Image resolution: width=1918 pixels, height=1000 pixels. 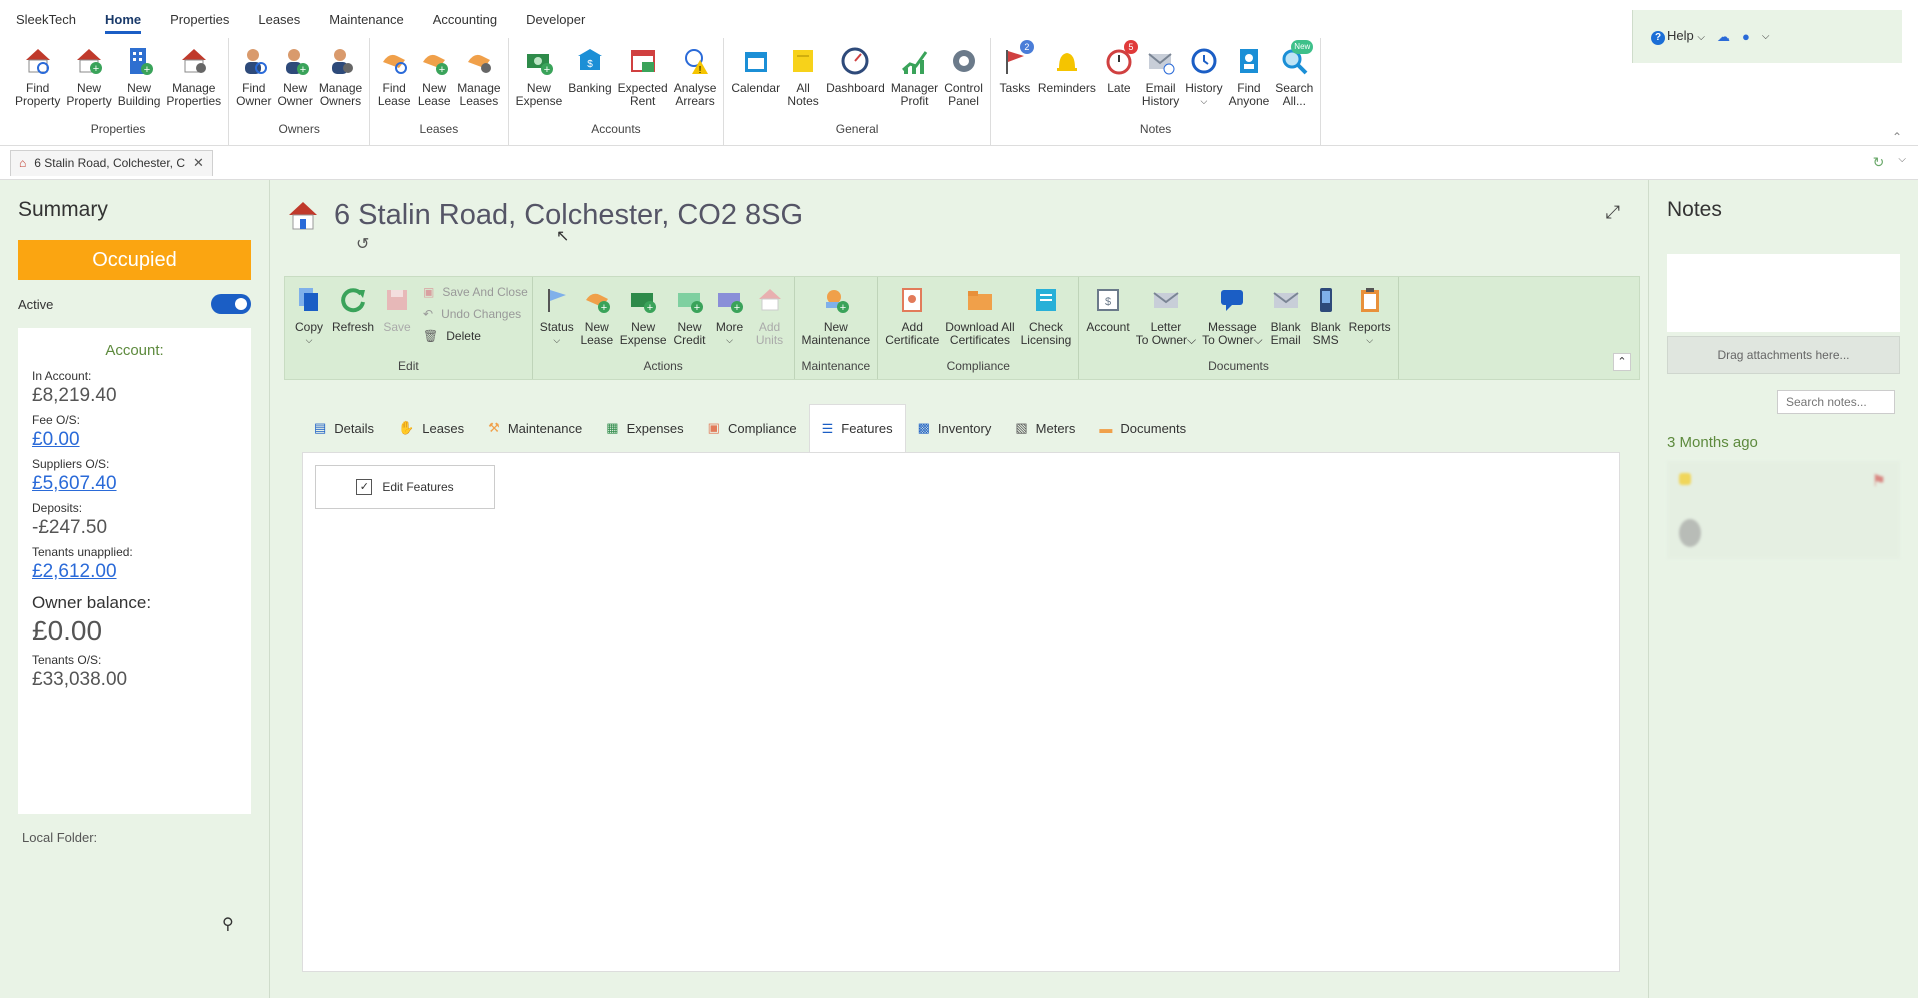 I want to click on document-tab: ⌂ 6 Stalin Road, Colchester, C ✕, so click(x=111, y=162).